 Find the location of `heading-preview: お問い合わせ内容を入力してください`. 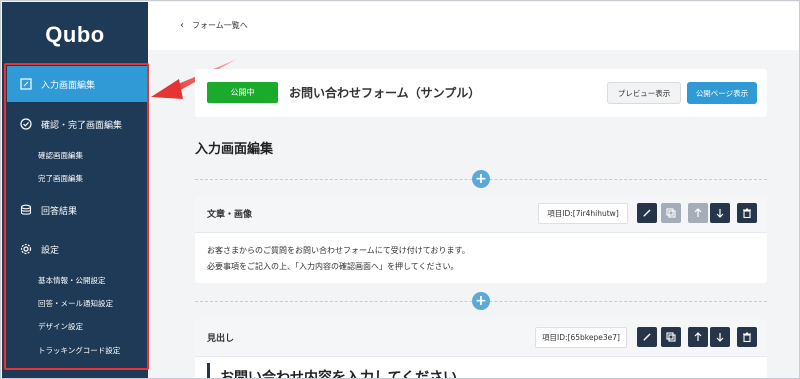

heading-preview: お問い合わせ内容を入力してください is located at coordinates (332, 370).